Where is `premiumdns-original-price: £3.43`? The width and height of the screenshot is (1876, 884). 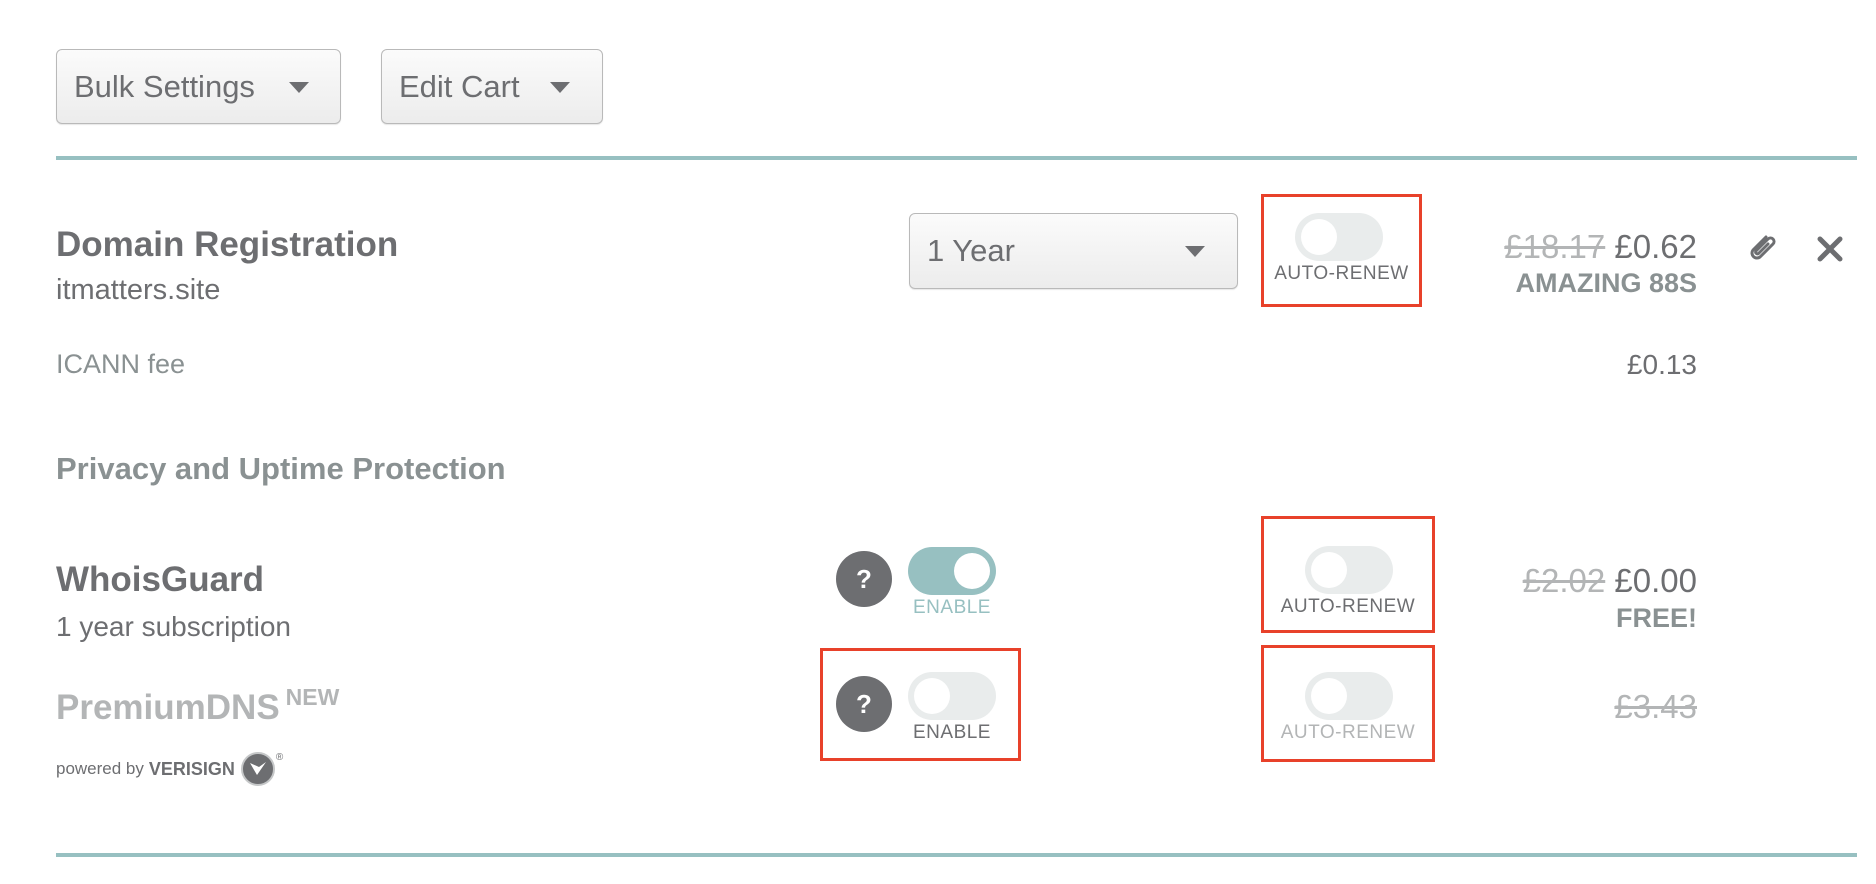
premiumdns-original-price: £3.43 is located at coordinates (1655, 706).